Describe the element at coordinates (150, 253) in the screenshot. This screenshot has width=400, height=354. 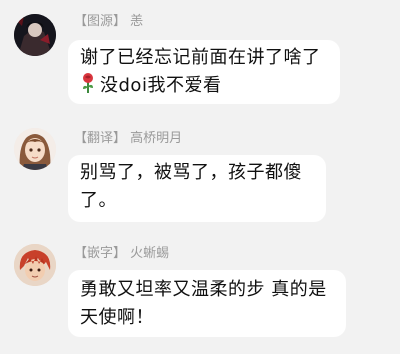
I see `sender-nickname: 火蜥蜴` at that location.